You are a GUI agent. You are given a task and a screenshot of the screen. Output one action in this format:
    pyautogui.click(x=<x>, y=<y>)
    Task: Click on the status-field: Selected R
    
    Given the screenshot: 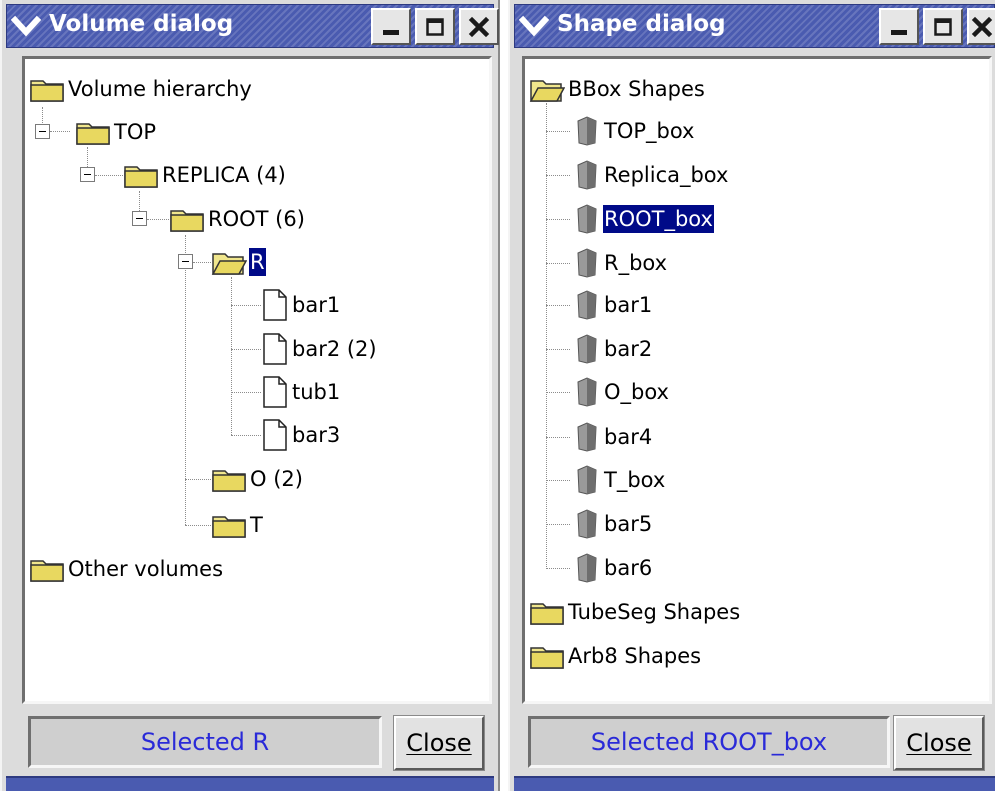 What is the action you would take?
    pyautogui.click(x=205, y=742)
    